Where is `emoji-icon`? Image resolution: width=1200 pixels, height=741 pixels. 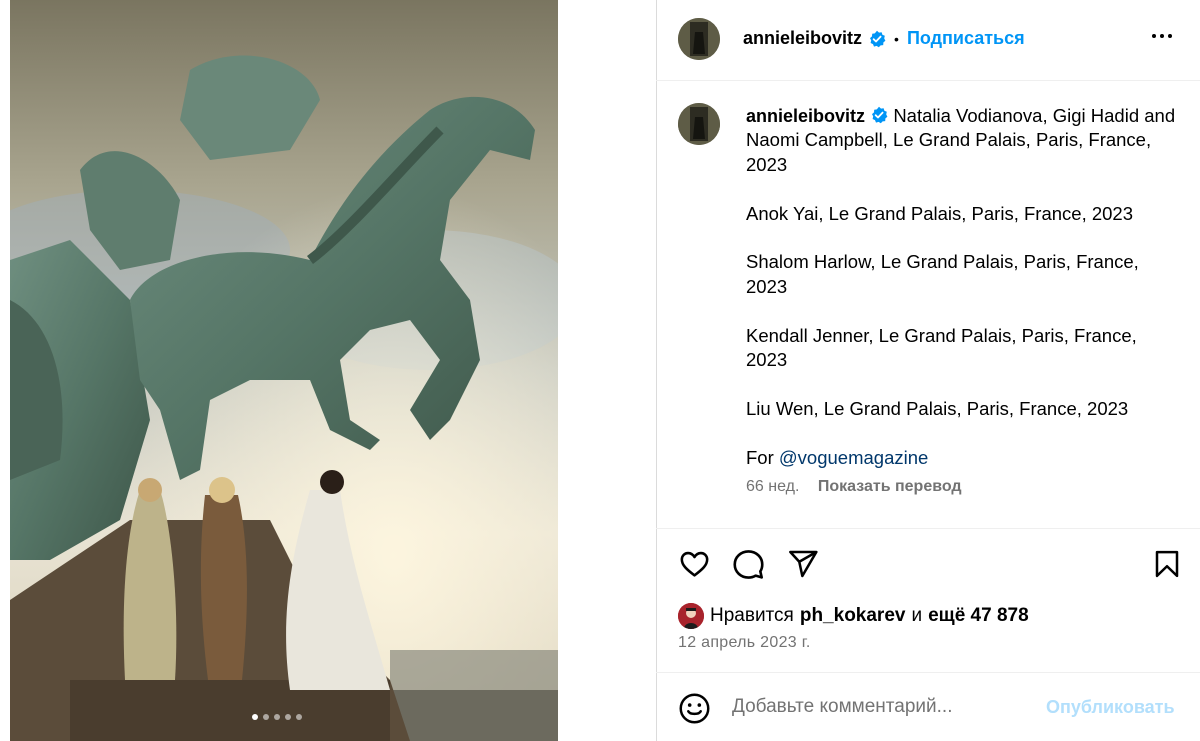
emoji-icon is located at coordinates (694, 708).